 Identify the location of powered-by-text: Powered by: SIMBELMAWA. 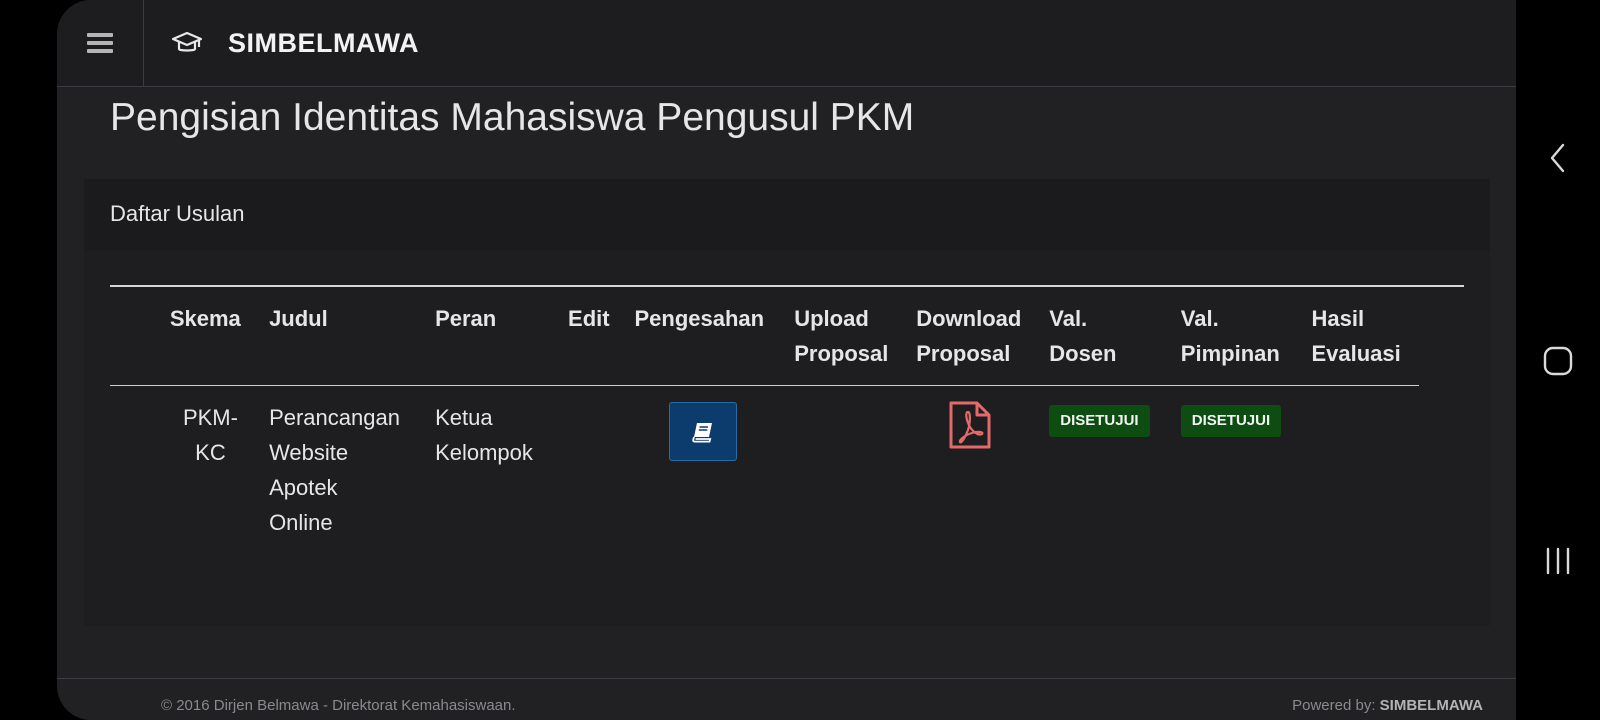
(1387, 705).